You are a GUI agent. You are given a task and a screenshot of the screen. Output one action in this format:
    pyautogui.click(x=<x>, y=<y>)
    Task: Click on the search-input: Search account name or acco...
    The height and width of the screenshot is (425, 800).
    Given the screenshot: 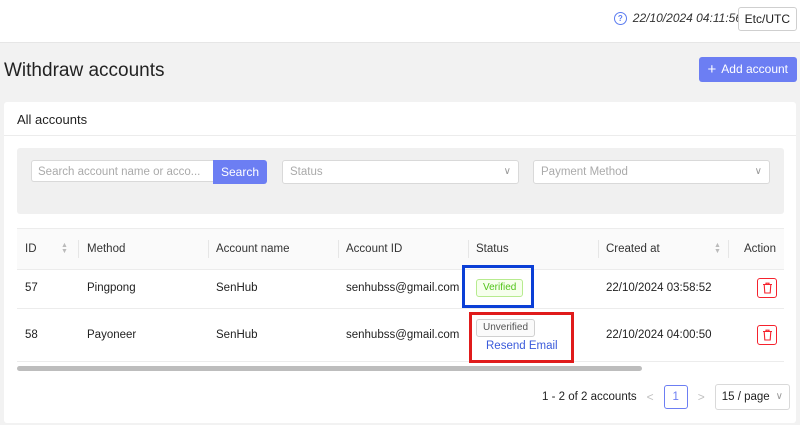 What is the action you would take?
    pyautogui.click(x=122, y=171)
    